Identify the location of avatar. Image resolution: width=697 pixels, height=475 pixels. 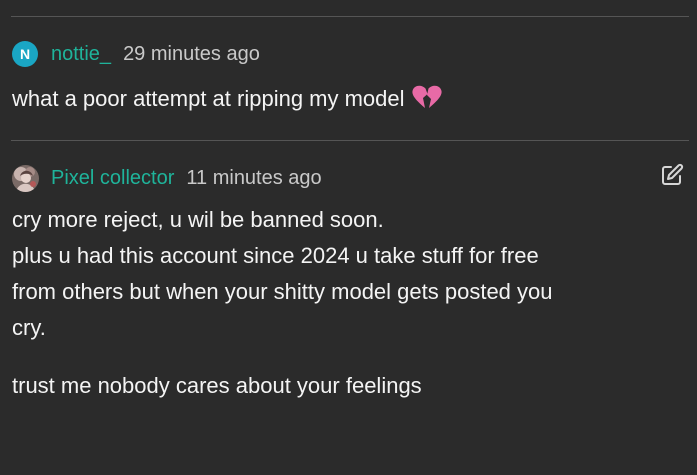
(25, 178).